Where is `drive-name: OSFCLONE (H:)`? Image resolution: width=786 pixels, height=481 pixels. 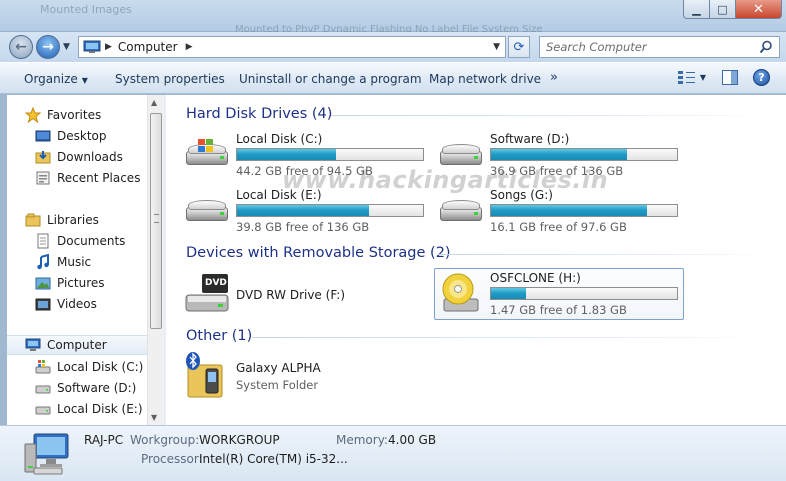
drive-name: OSFCLONE (H:) is located at coordinates (535, 278).